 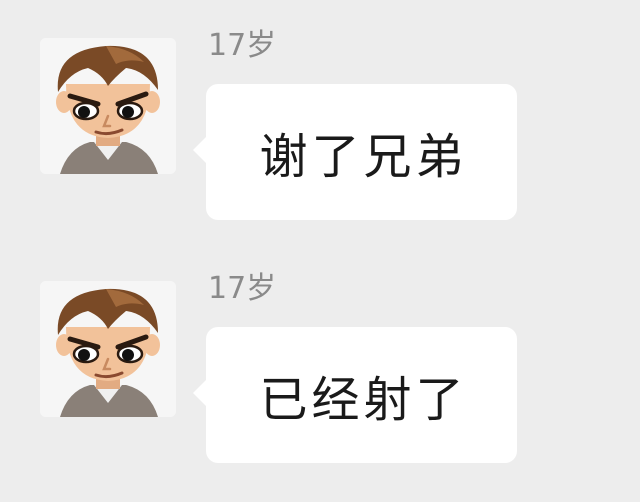 I want to click on message-text: 谢了兄弟, so click(x=363, y=157).